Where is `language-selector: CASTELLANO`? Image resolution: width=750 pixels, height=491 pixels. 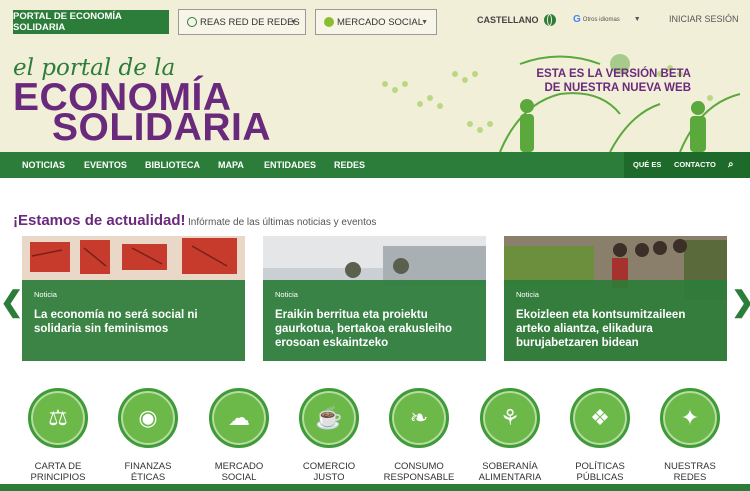
language-selector: CASTELLANO is located at coordinates (516, 20).